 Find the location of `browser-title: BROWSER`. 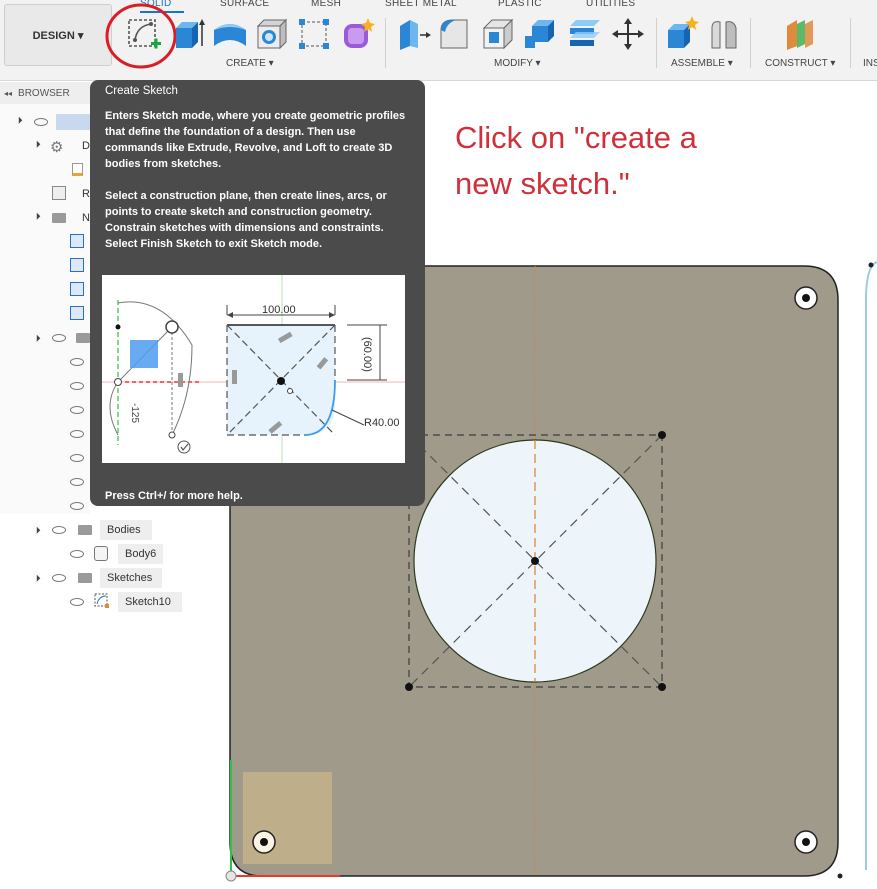

browser-title: BROWSER is located at coordinates (44, 93).